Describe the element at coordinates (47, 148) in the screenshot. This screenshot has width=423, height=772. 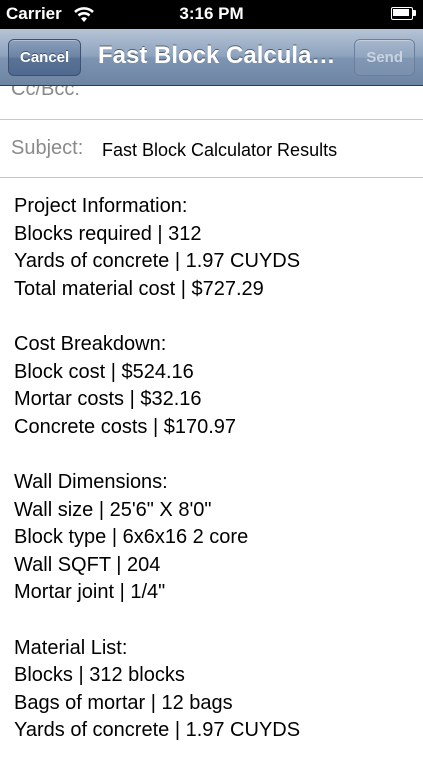
I see `subject-label: Subject:` at that location.